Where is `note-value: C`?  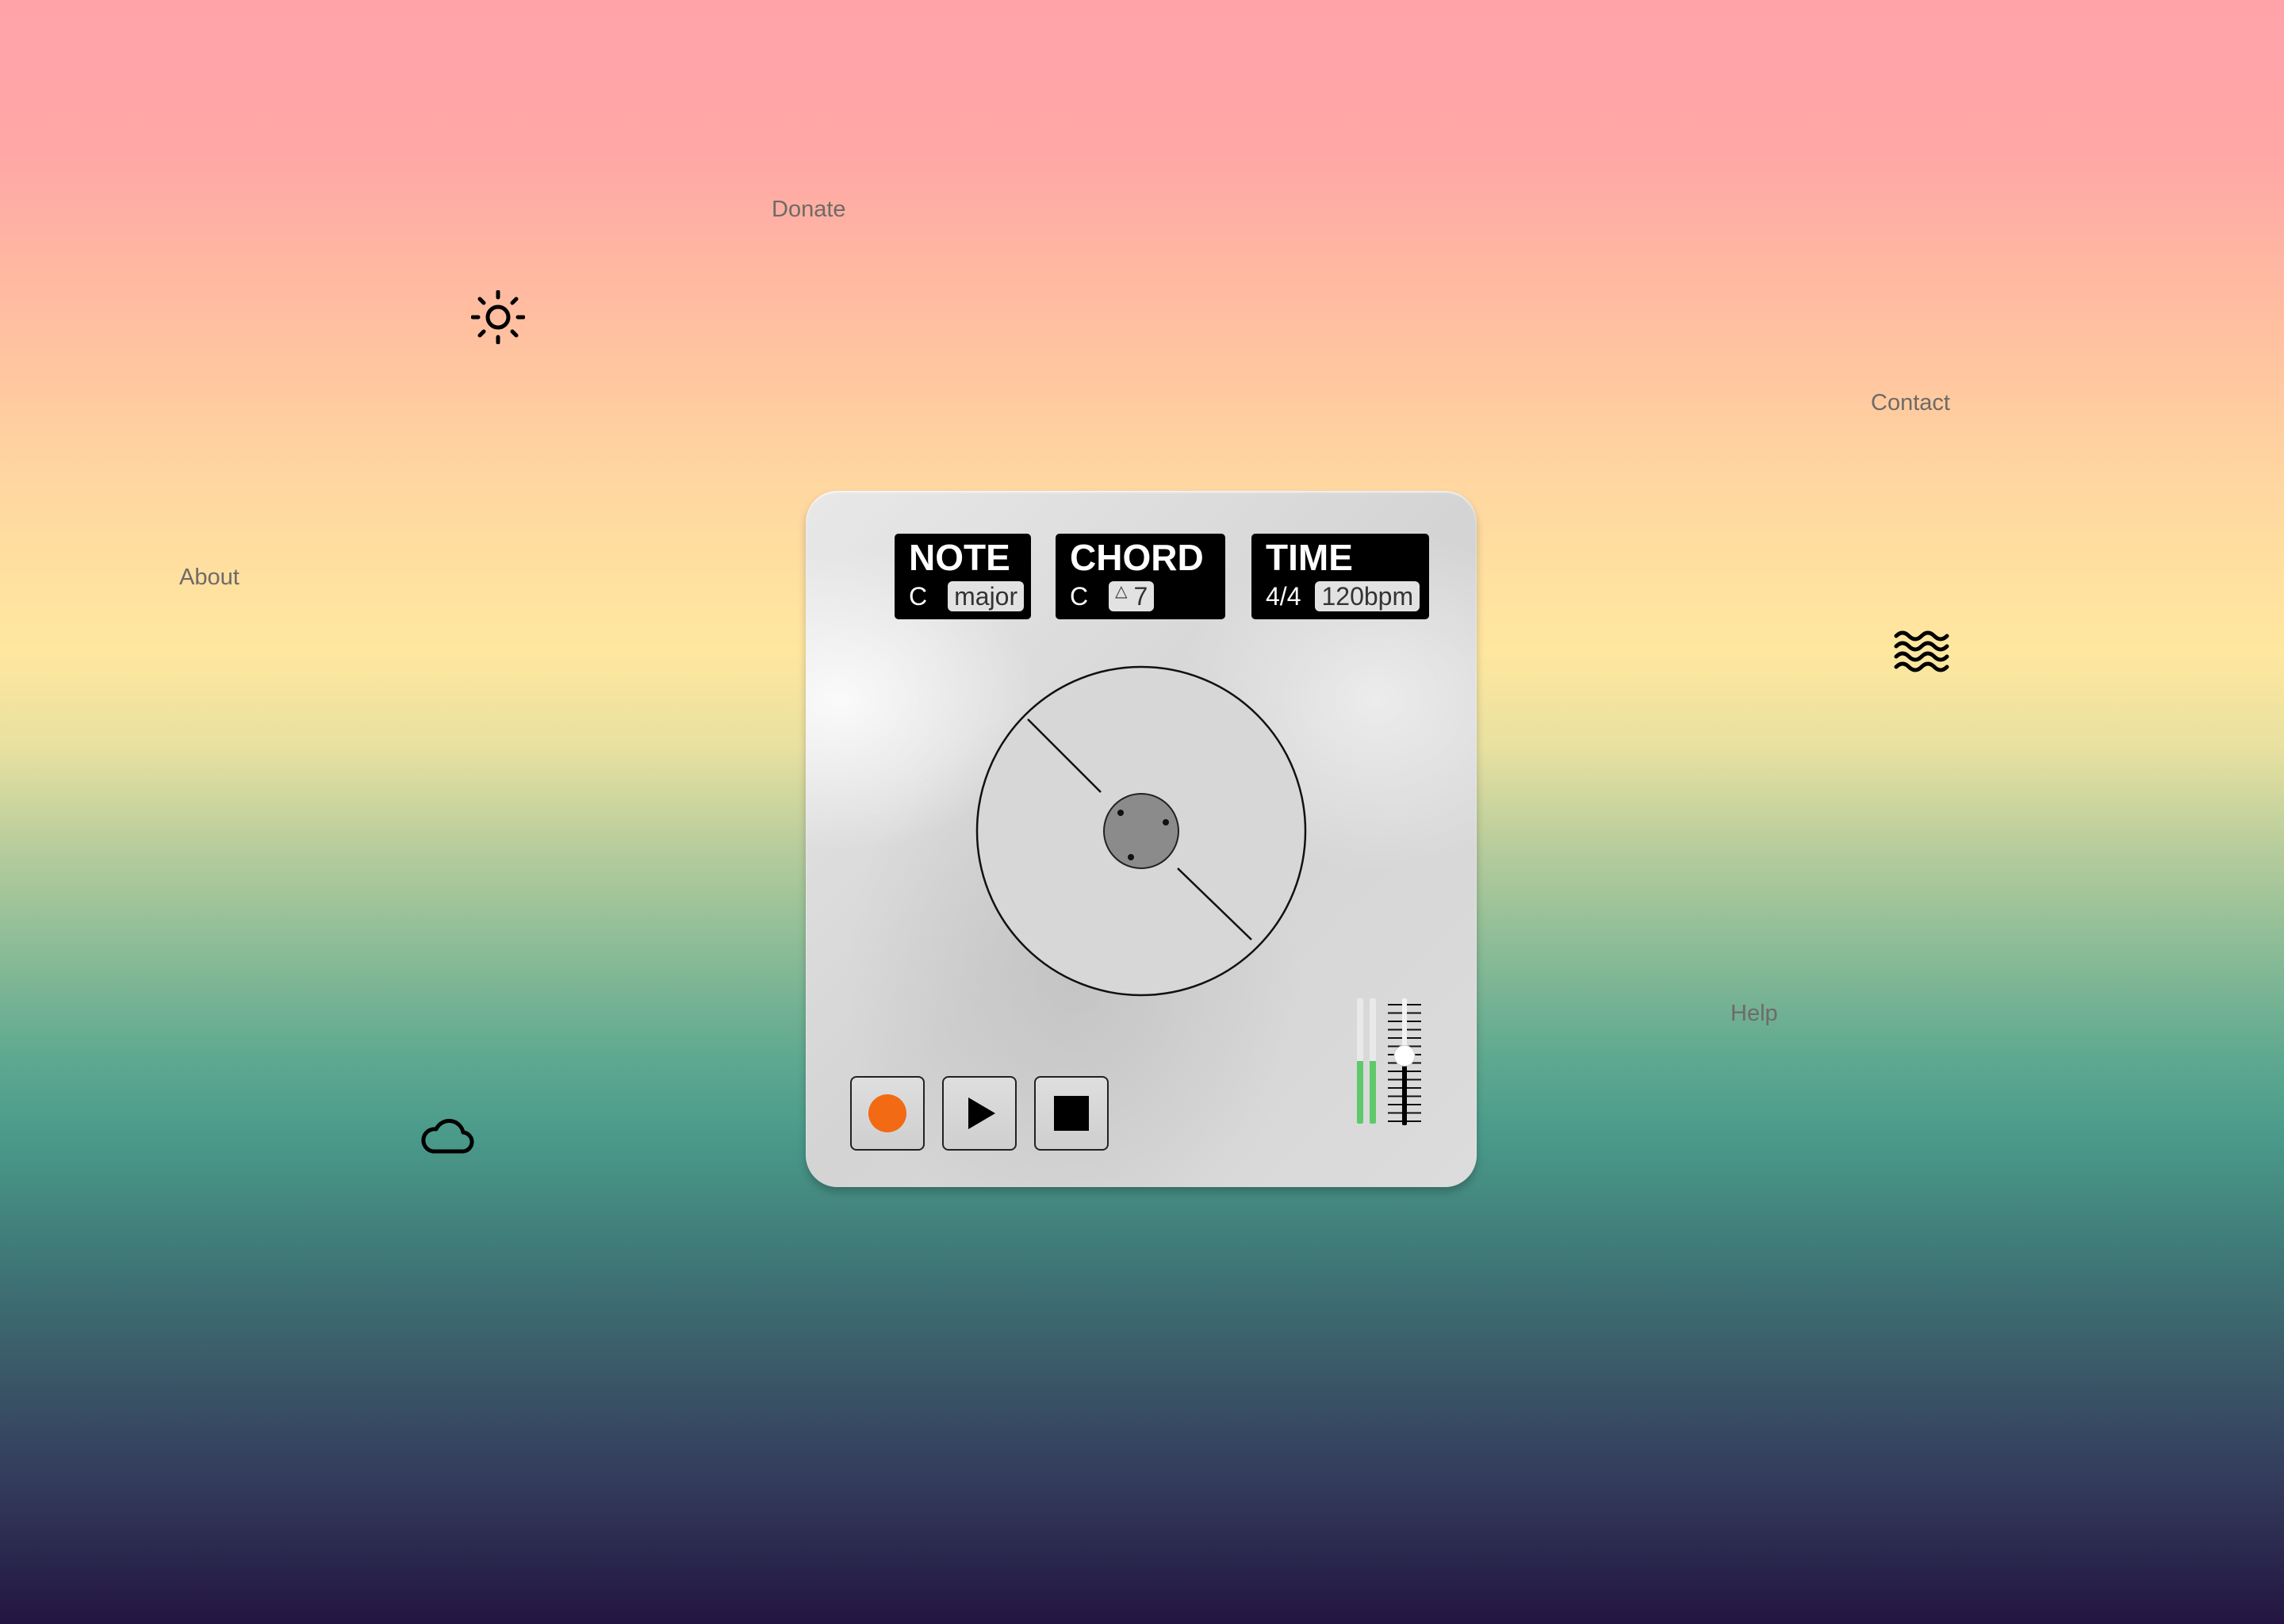 note-value: C is located at coordinates (918, 596).